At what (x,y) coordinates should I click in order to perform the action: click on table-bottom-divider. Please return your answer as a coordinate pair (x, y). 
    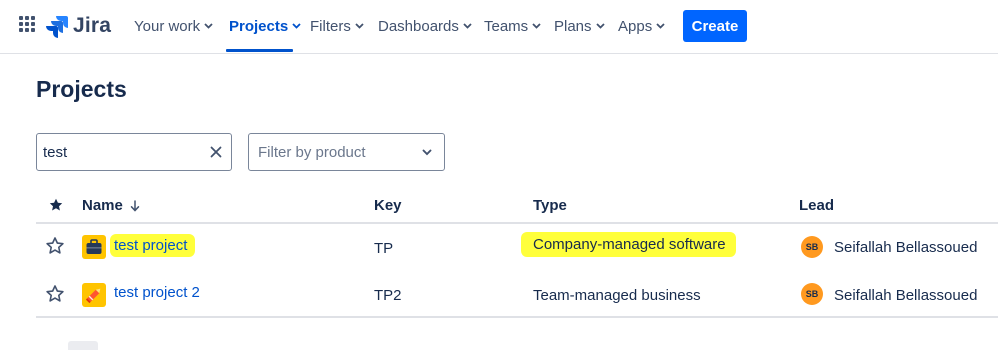
    Looking at the image, I should click on (517, 317).